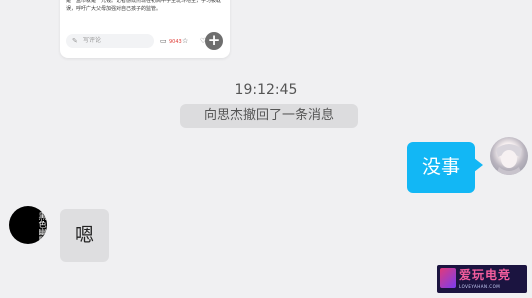  What do you see at coordinates (92, 40) in the screenshot?
I see `comment-placeholder: 写评论` at bounding box center [92, 40].